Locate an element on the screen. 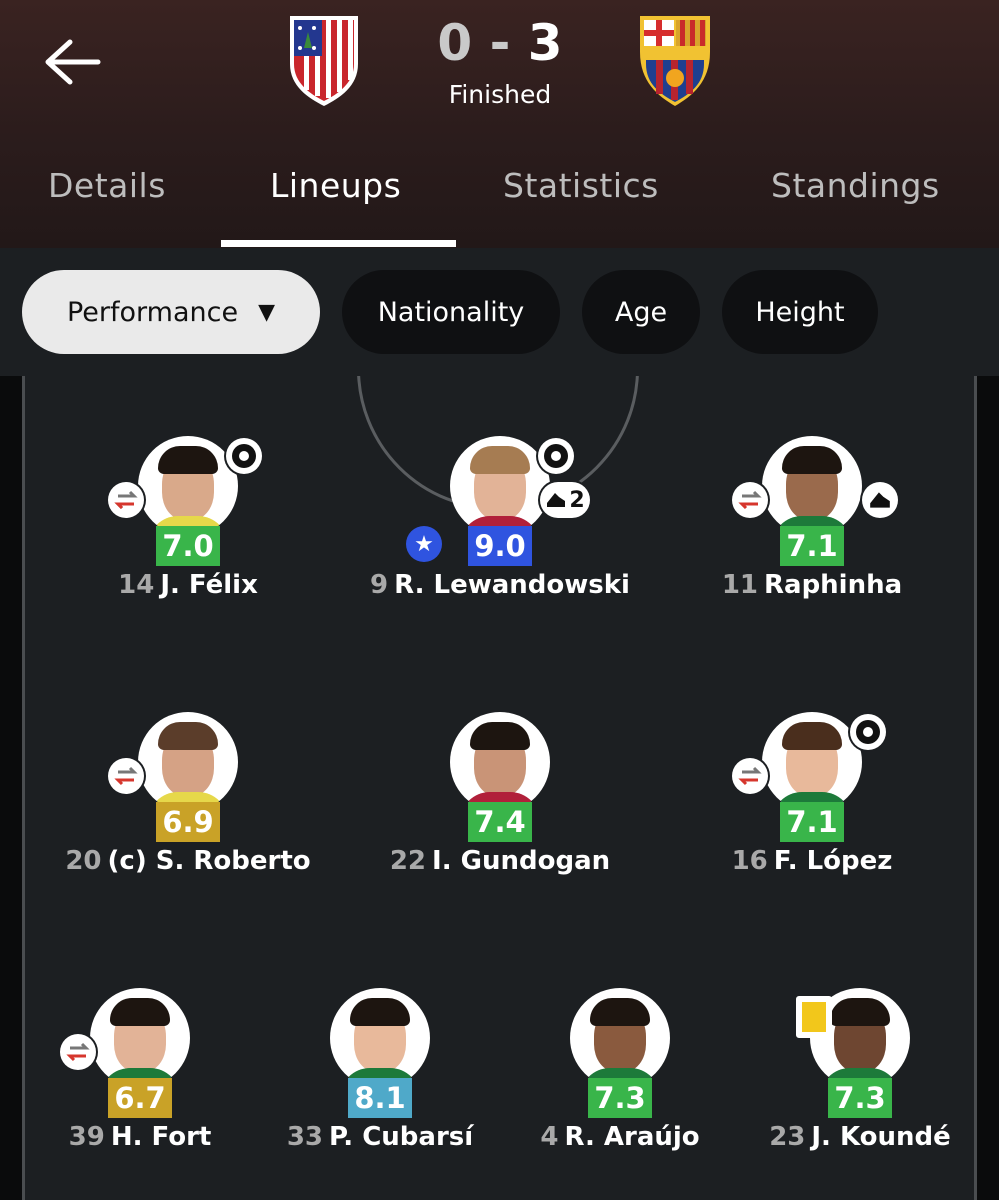 This screenshot has height=1200, width=999. performance-filter-dropdown: Performance ▼ is located at coordinates (171, 312).